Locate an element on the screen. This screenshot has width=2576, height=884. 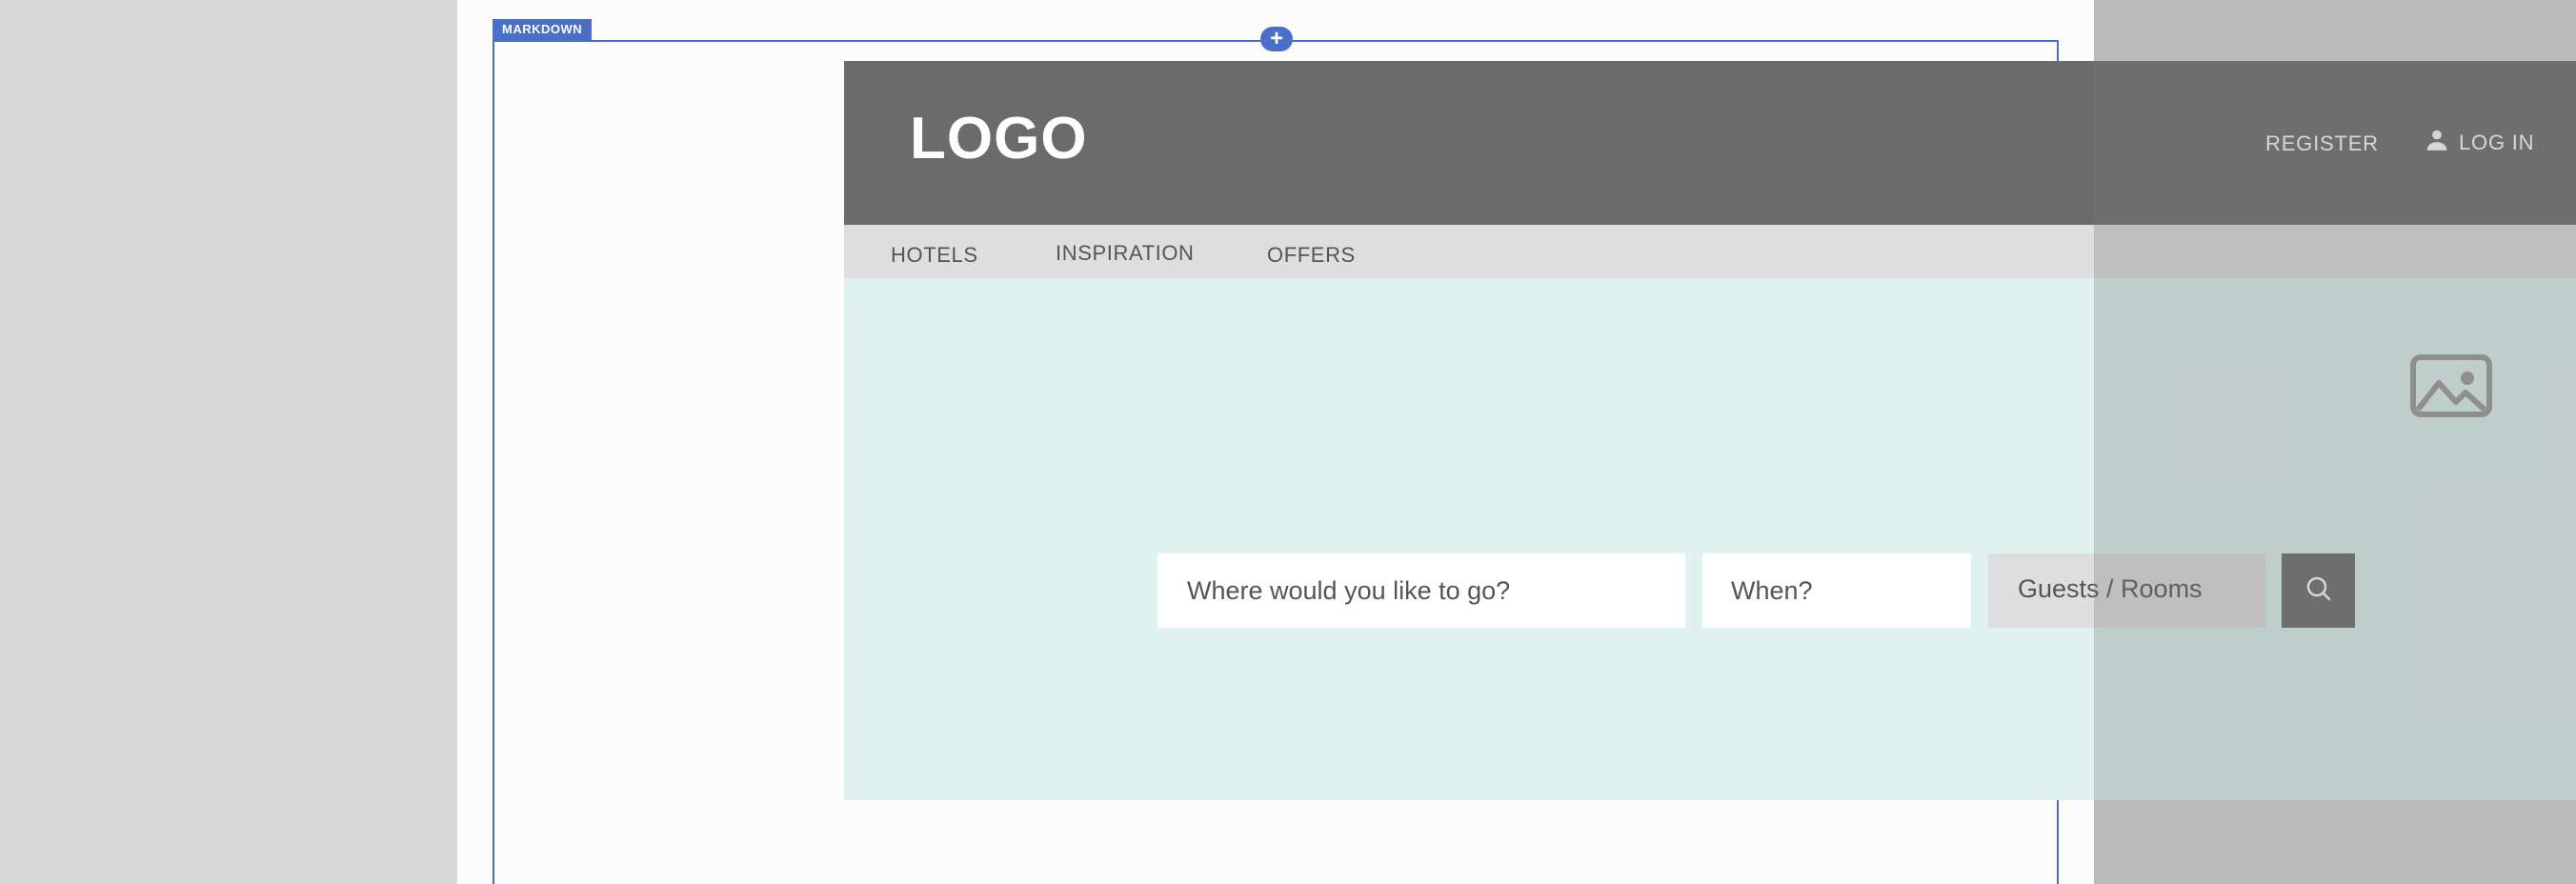
site-logo: LOGO is located at coordinates (999, 138).